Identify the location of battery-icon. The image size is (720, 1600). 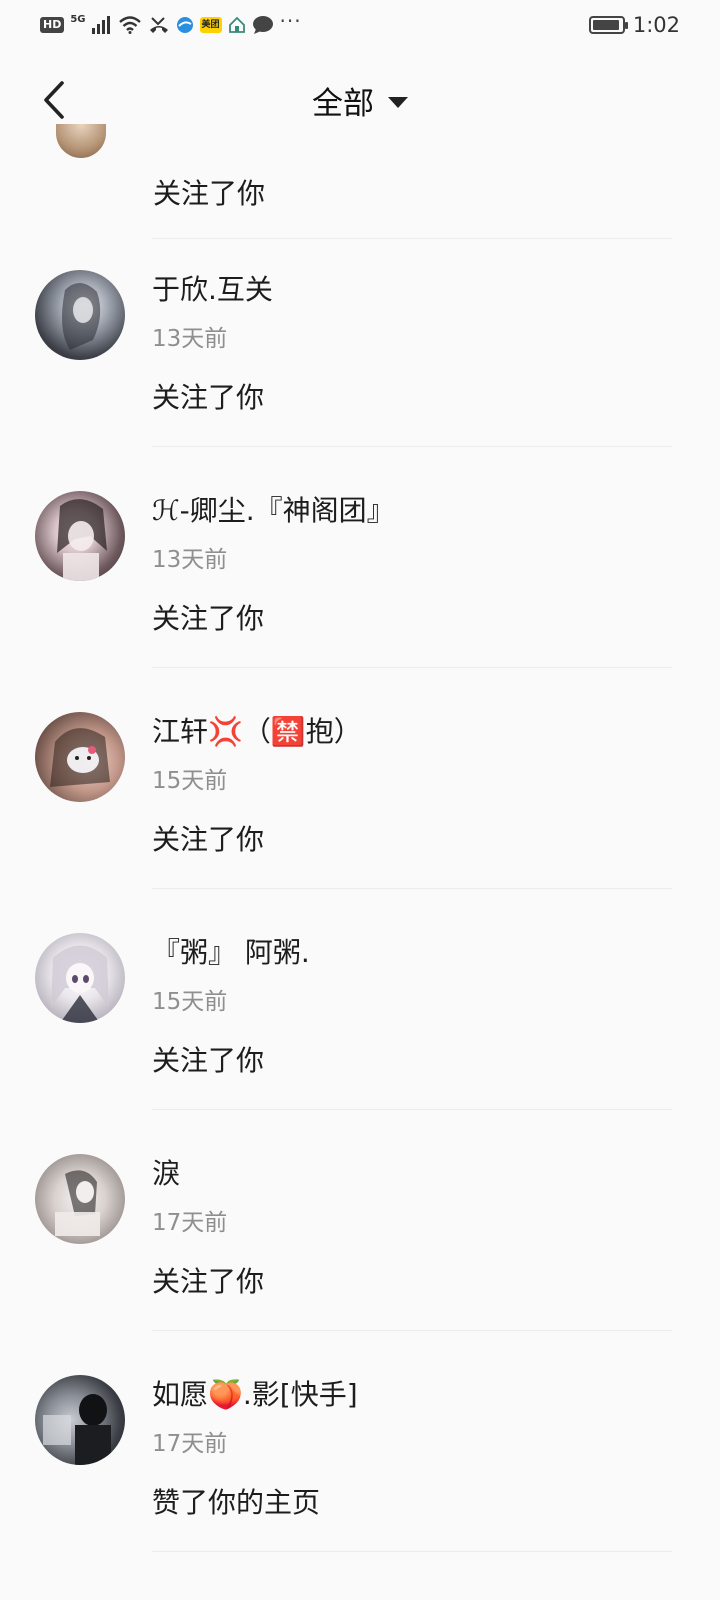
(608, 25).